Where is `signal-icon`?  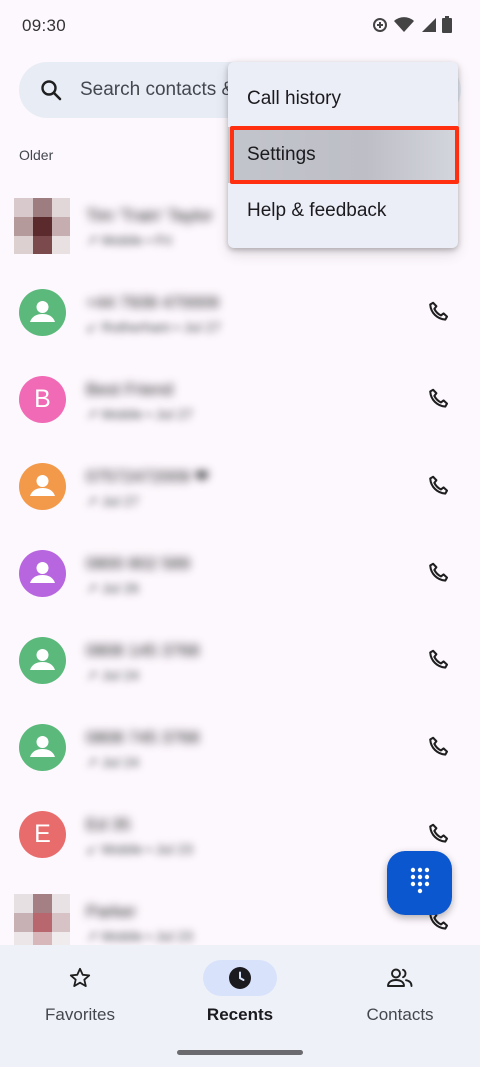 signal-icon is located at coordinates (428, 25).